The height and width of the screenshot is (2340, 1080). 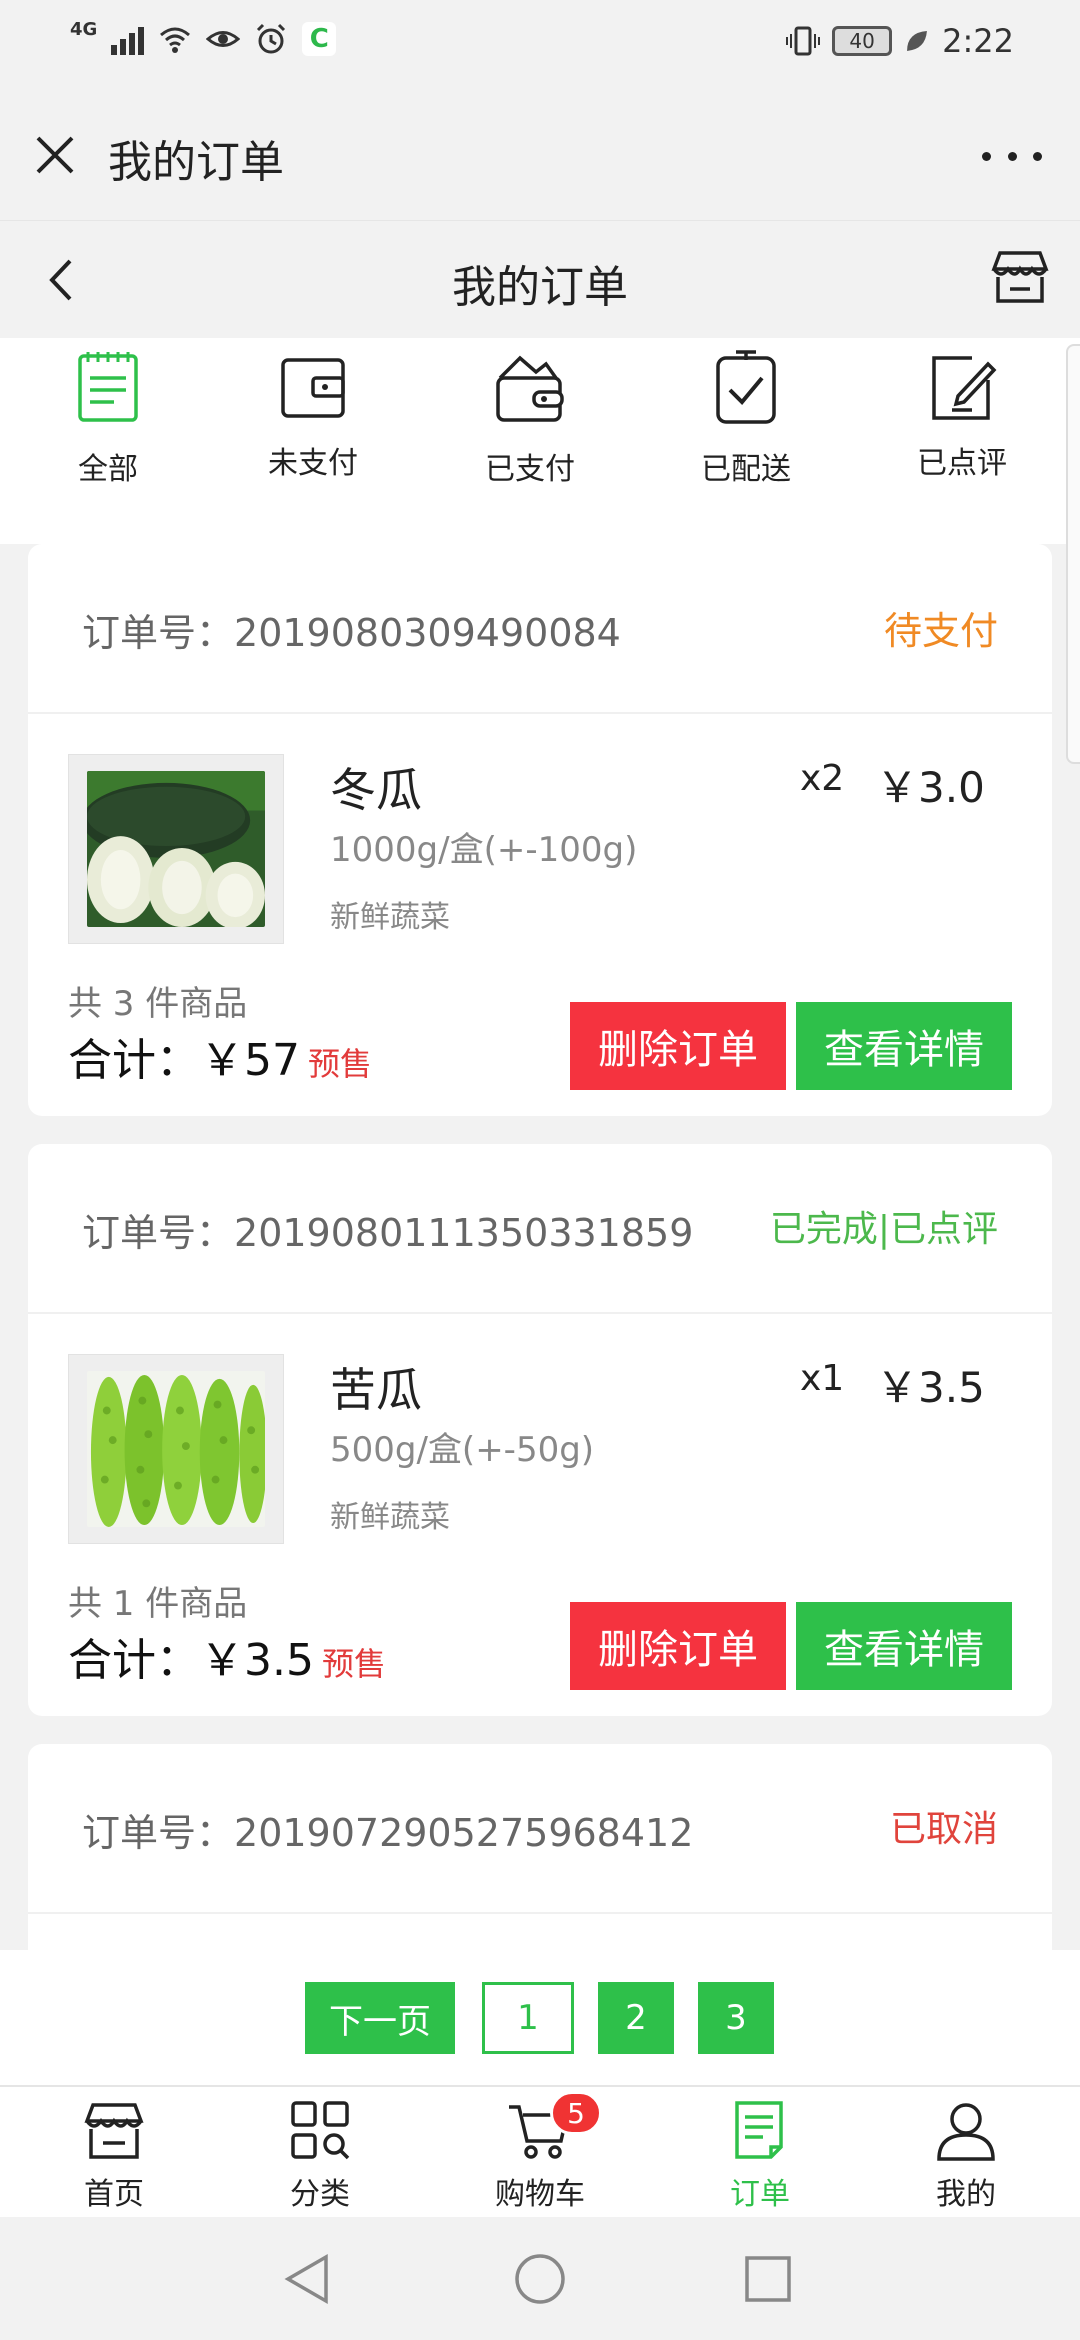 What do you see at coordinates (962, 463) in the screenshot?
I see `tab-label: 已点评` at bounding box center [962, 463].